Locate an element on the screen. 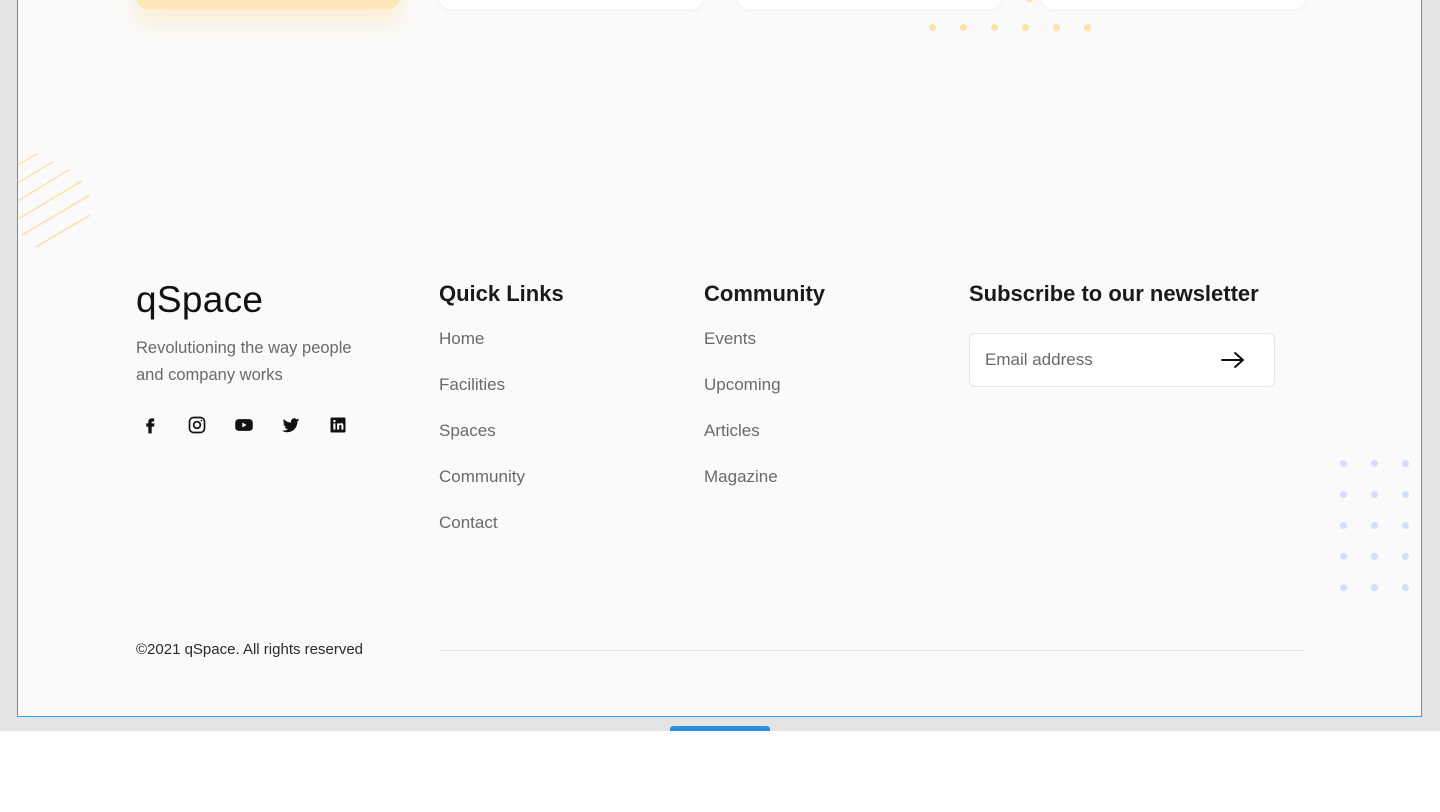 The image size is (1440, 812). footer-link-home: Home is located at coordinates (501, 347).